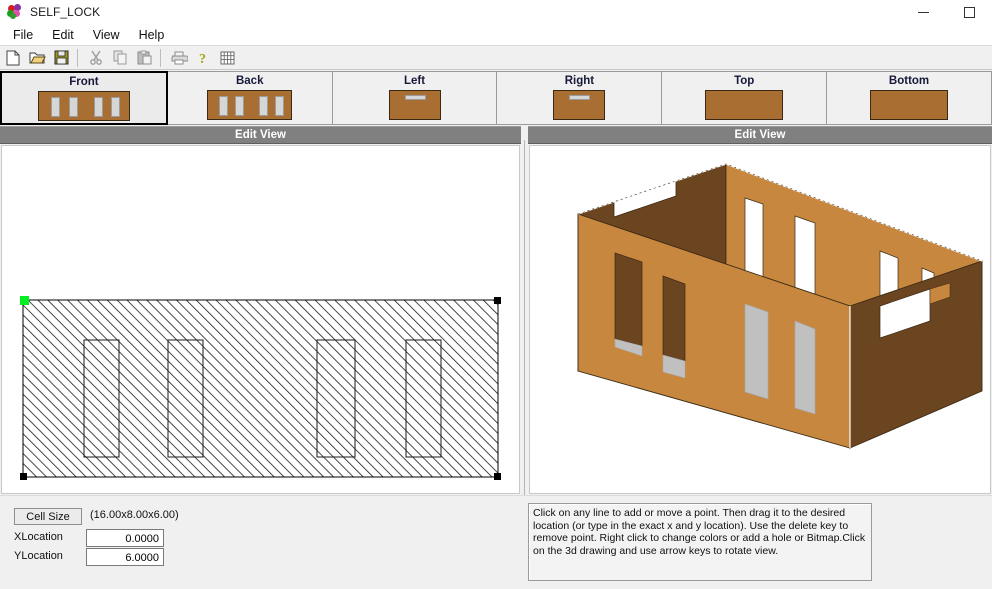 The height and width of the screenshot is (589, 992). I want to click on y-location-input, so click(125, 557).